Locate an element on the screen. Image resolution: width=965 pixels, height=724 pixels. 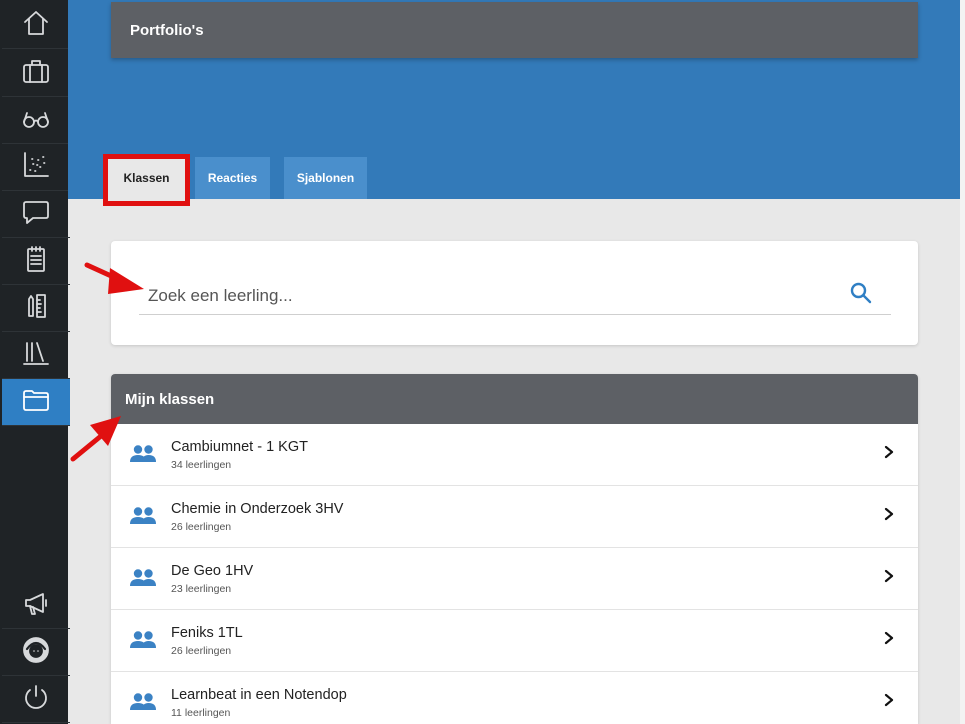
nav-briefcase is located at coordinates (36, 73).